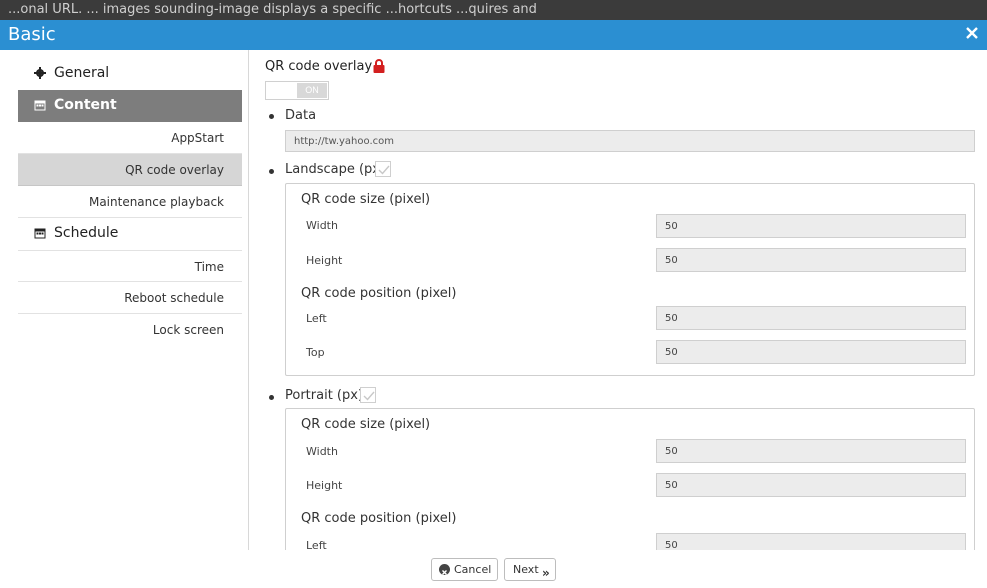  I want to click on portrait-width-input: 50, so click(811, 451).